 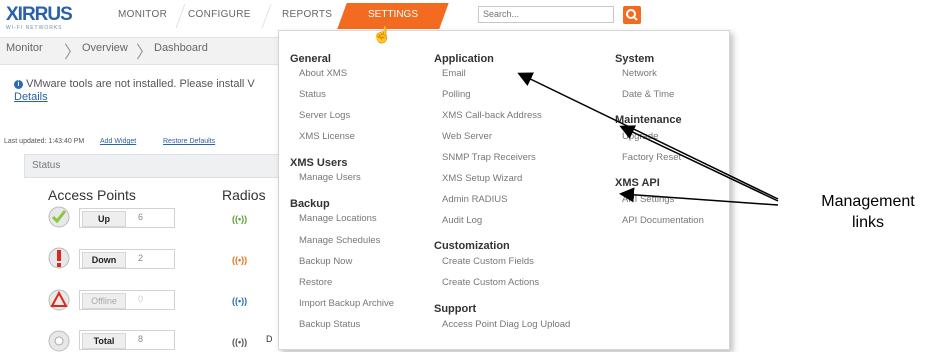 I want to click on annotation-label: Management links, so click(x=868, y=212).